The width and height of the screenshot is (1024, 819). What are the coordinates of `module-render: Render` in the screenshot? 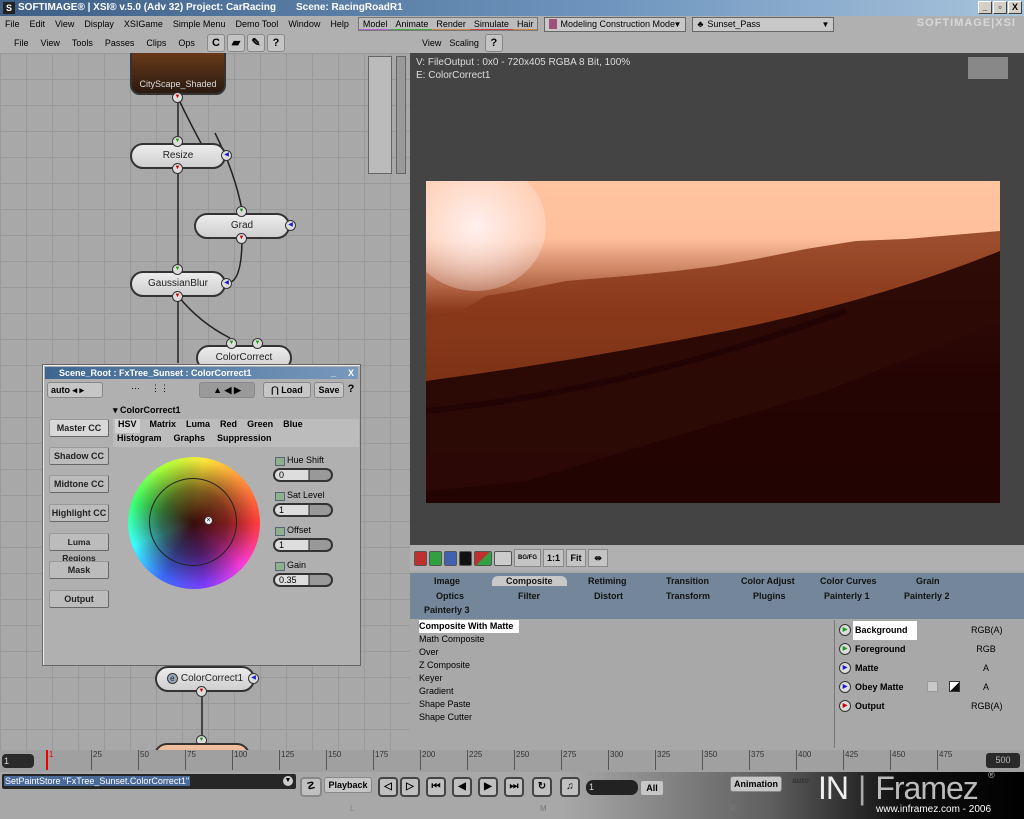 It's located at (451, 24).